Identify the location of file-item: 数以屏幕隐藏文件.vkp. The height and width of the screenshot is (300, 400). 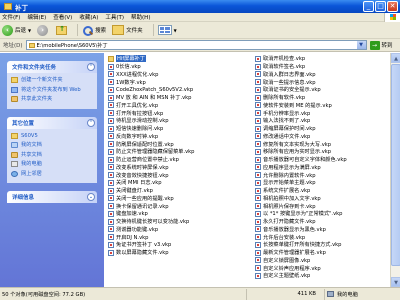
(175, 253).